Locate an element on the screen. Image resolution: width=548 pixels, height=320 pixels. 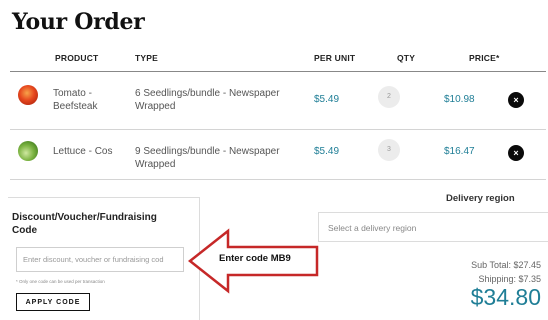
lettuce-thumbnail is located at coordinates (28, 151).